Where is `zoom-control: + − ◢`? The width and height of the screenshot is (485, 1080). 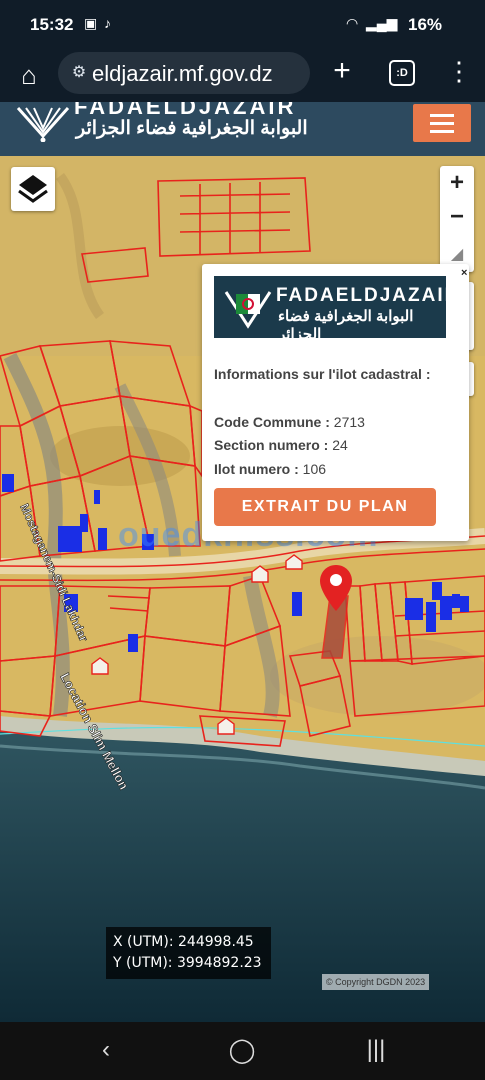 zoom-control: + − ◢ is located at coordinates (457, 219).